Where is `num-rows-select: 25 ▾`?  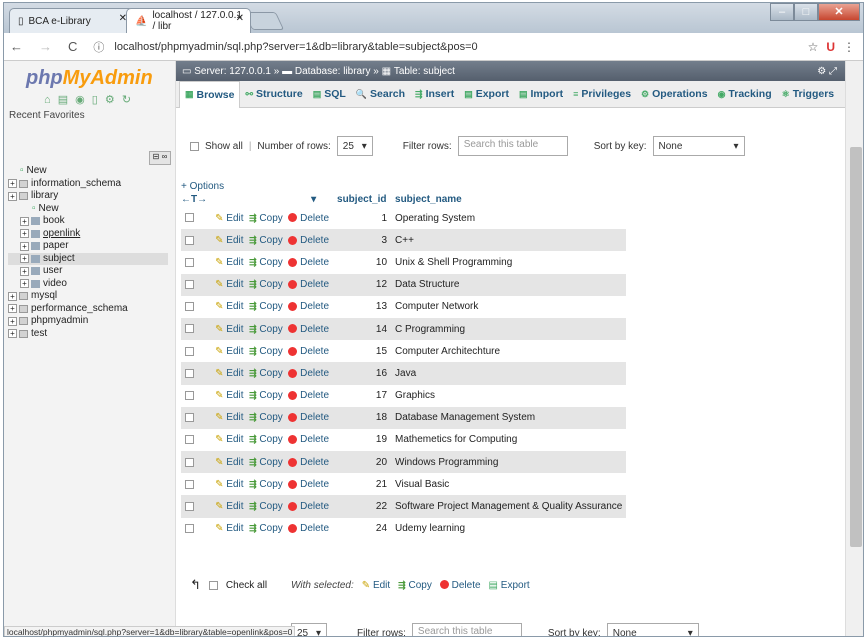
num-rows-select: 25 ▾ is located at coordinates (354, 146).